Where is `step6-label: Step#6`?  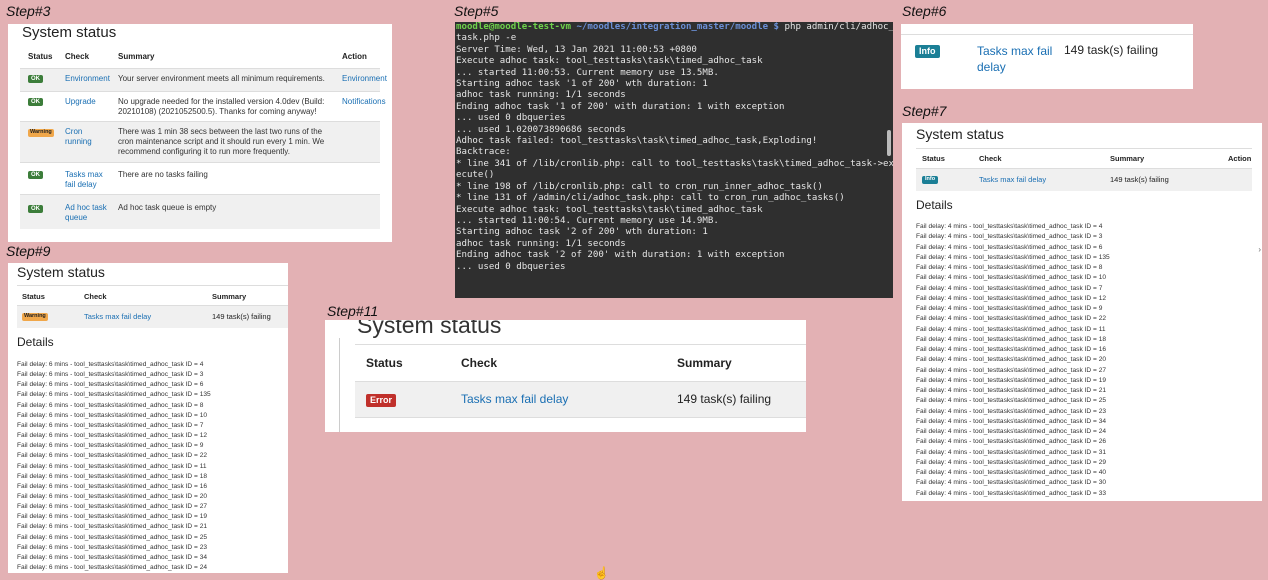 step6-label: Step#6 is located at coordinates (924, 11).